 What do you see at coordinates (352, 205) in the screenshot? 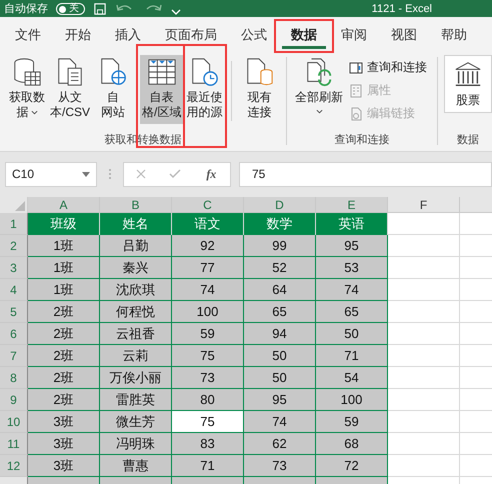
I see `column-header: E` at bounding box center [352, 205].